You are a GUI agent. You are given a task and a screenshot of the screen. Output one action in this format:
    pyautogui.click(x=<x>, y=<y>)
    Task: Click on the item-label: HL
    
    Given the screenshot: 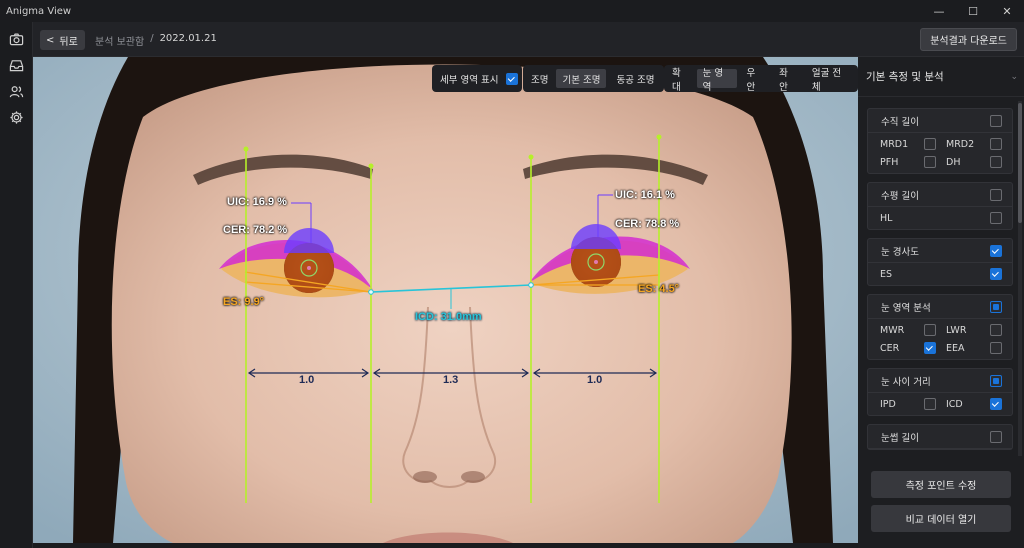 What is the action you would take?
    pyautogui.click(x=886, y=218)
    